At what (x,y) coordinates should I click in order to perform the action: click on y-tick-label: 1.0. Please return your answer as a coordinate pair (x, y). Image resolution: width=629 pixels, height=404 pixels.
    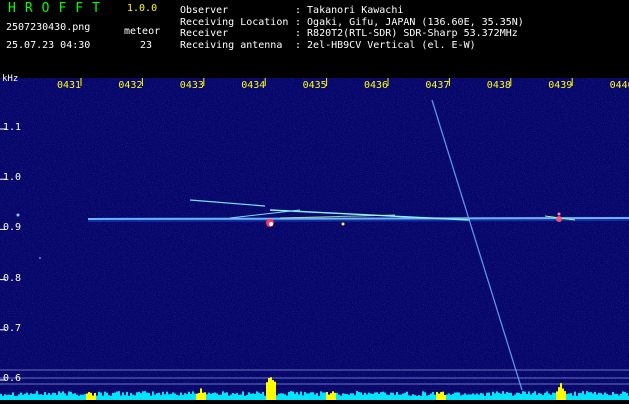
    Looking at the image, I should click on (12, 177).